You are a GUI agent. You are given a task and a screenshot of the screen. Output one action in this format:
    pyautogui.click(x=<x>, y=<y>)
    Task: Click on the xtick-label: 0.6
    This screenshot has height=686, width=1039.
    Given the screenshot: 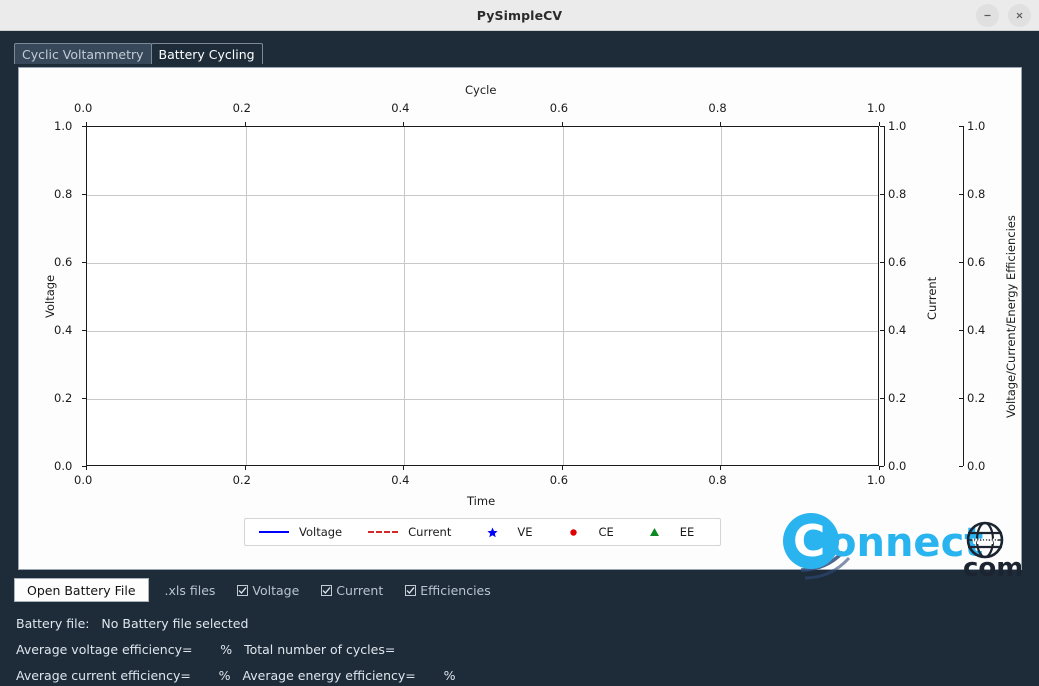 What is the action you would take?
    pyautogui.click(x=559, y=480)
    